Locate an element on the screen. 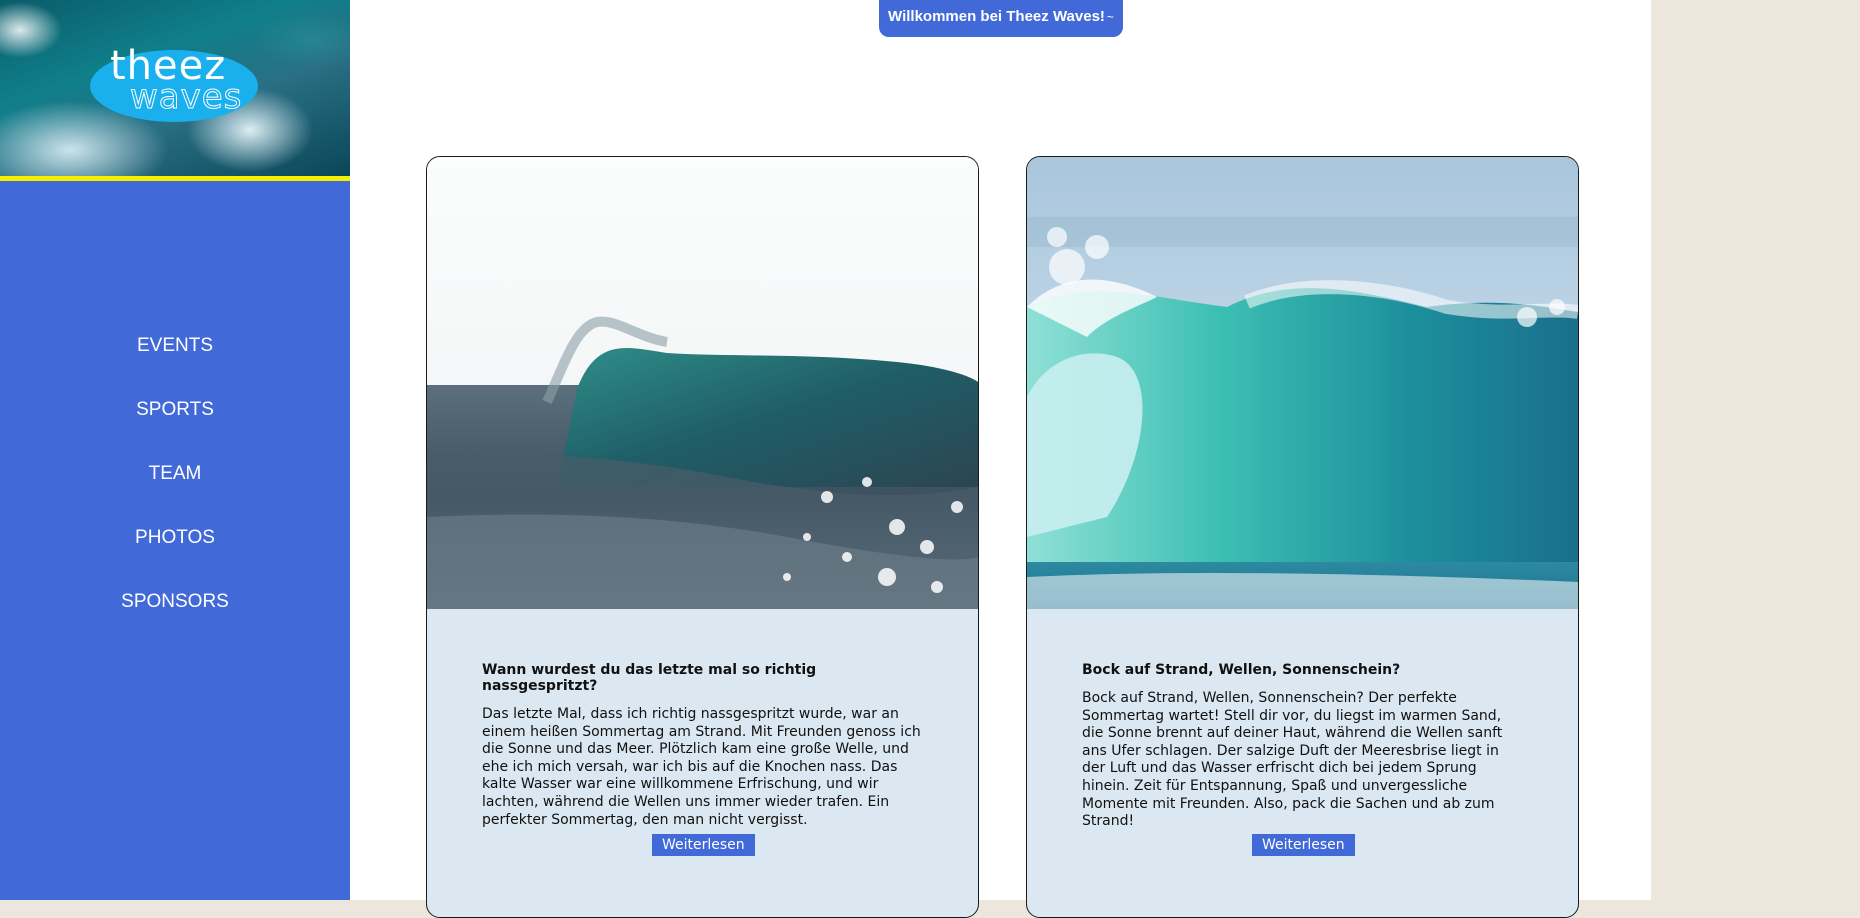 This screenshot has width=1860, height=918. nav-item-sports: SPORTS is located at coordinates (175, 424).